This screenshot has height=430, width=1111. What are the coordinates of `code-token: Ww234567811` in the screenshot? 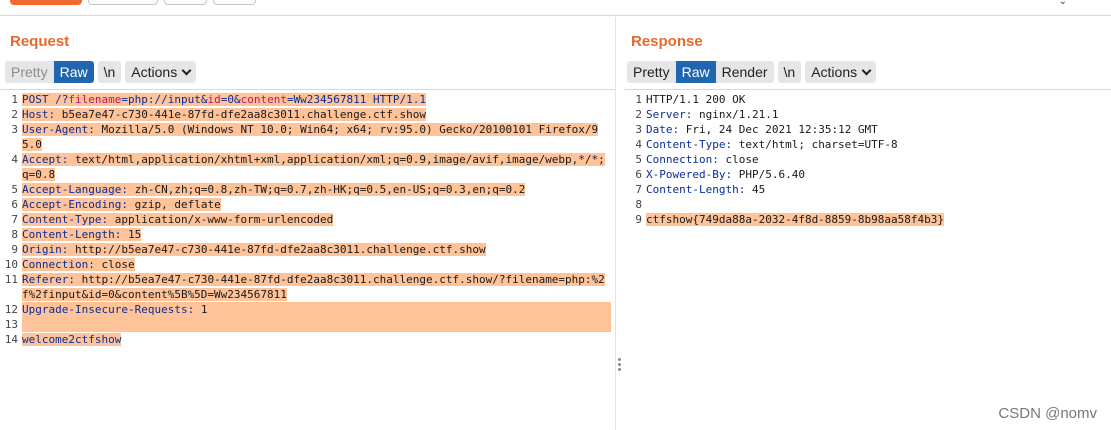 It's located at (330, 99).